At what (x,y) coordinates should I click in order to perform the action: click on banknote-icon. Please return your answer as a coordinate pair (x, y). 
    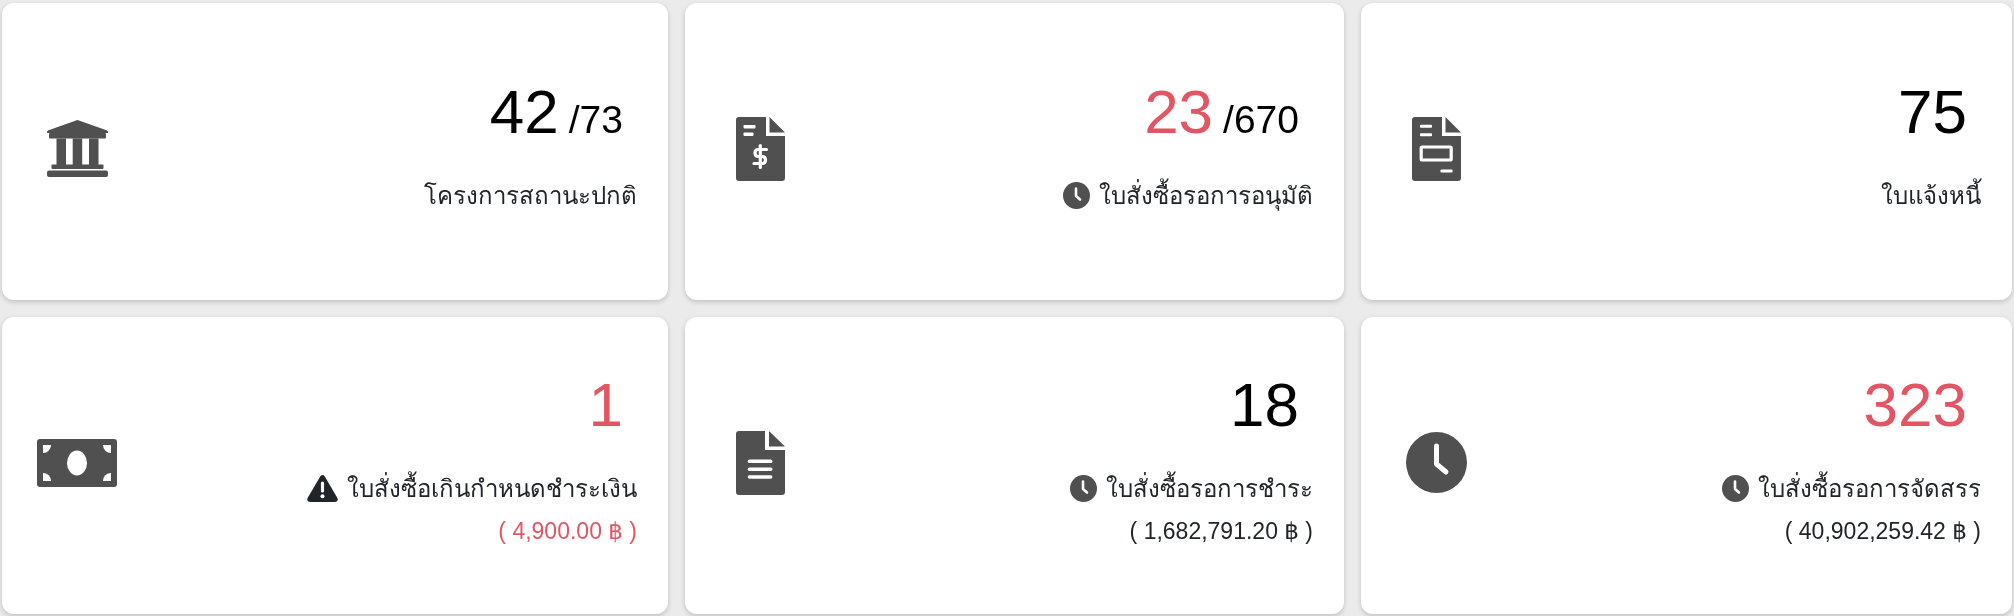
    Looking at the image, I should click on (77, 462).